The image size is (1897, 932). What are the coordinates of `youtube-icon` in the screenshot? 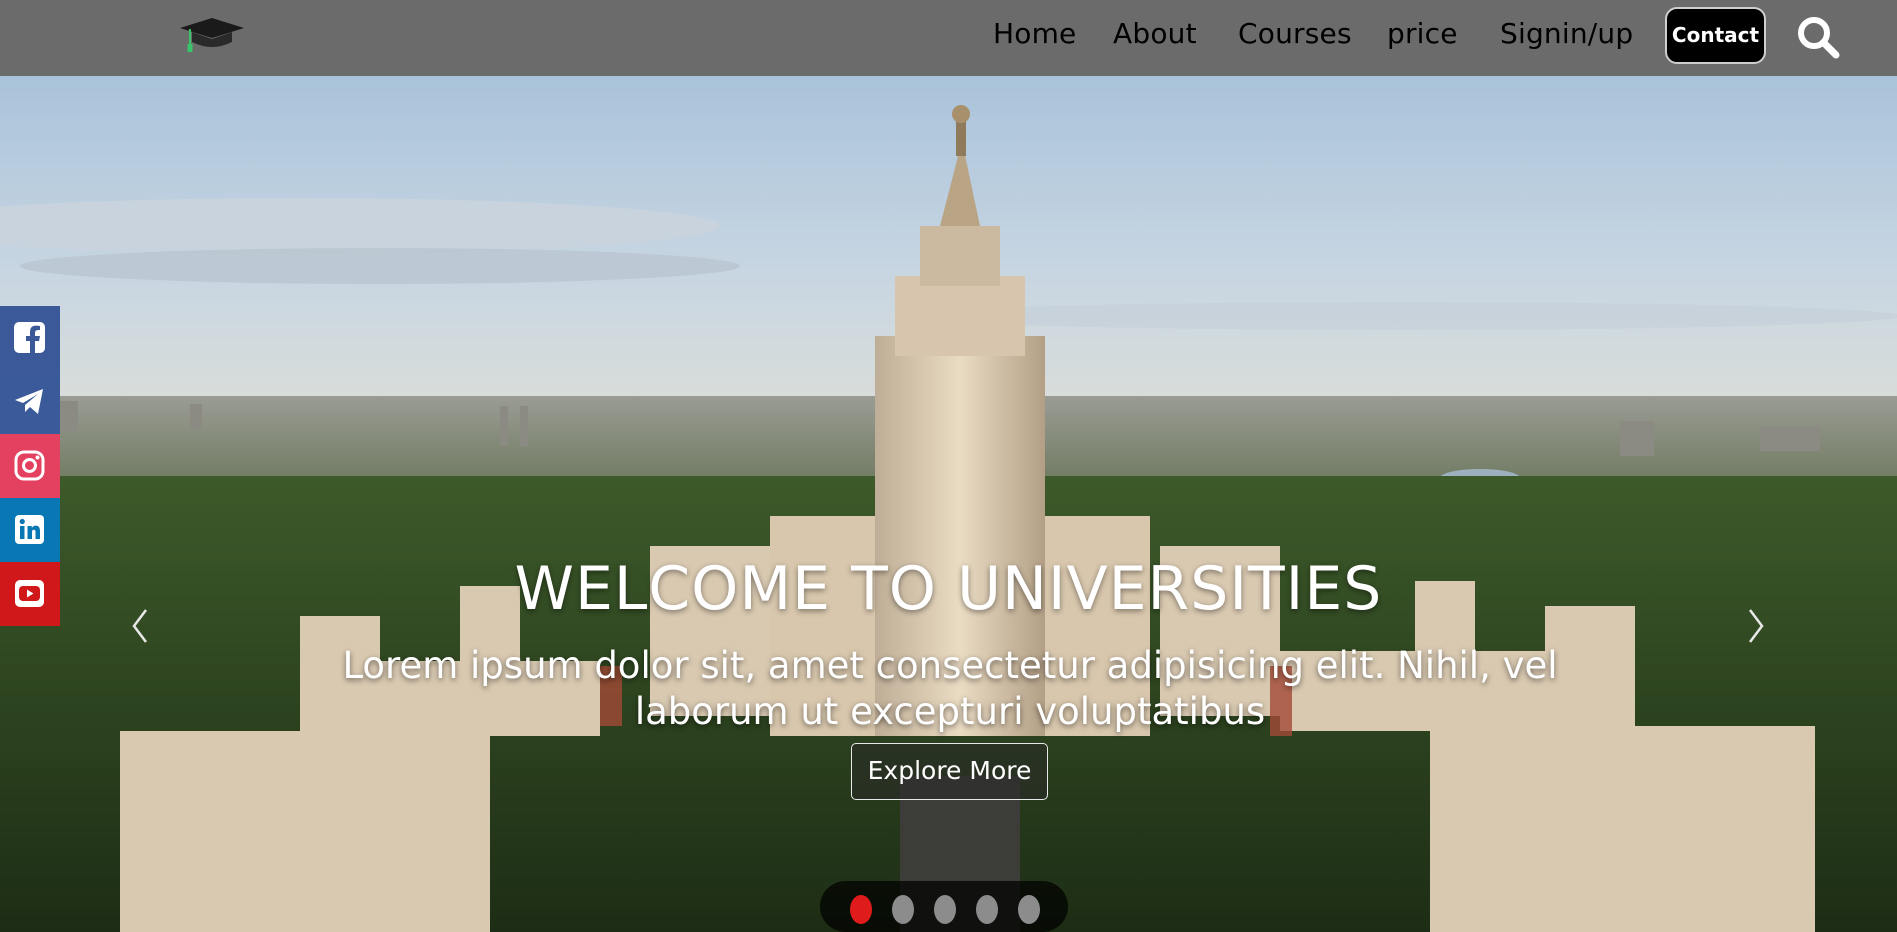 It's located at (29, 593).